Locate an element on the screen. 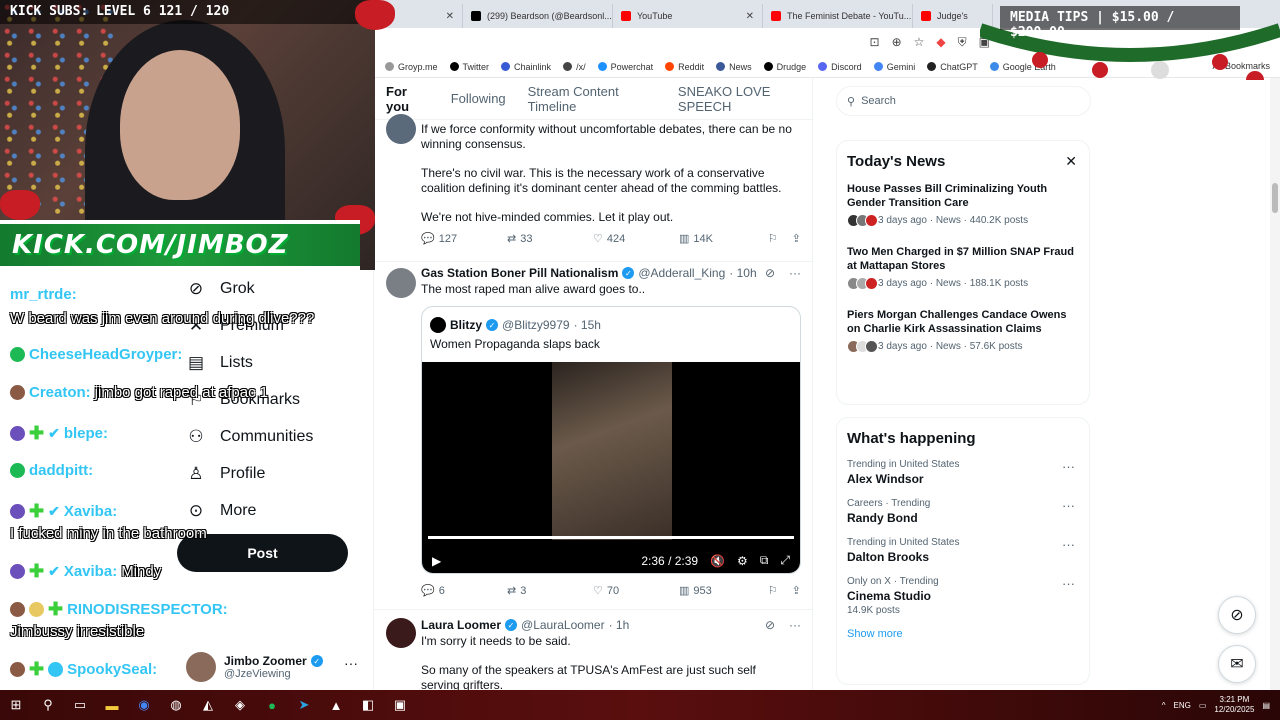 The height and width of the screenshot is (720, 1280). clock: 3:21 PM 12/20/2025 is located at coordinates (1234, 705).